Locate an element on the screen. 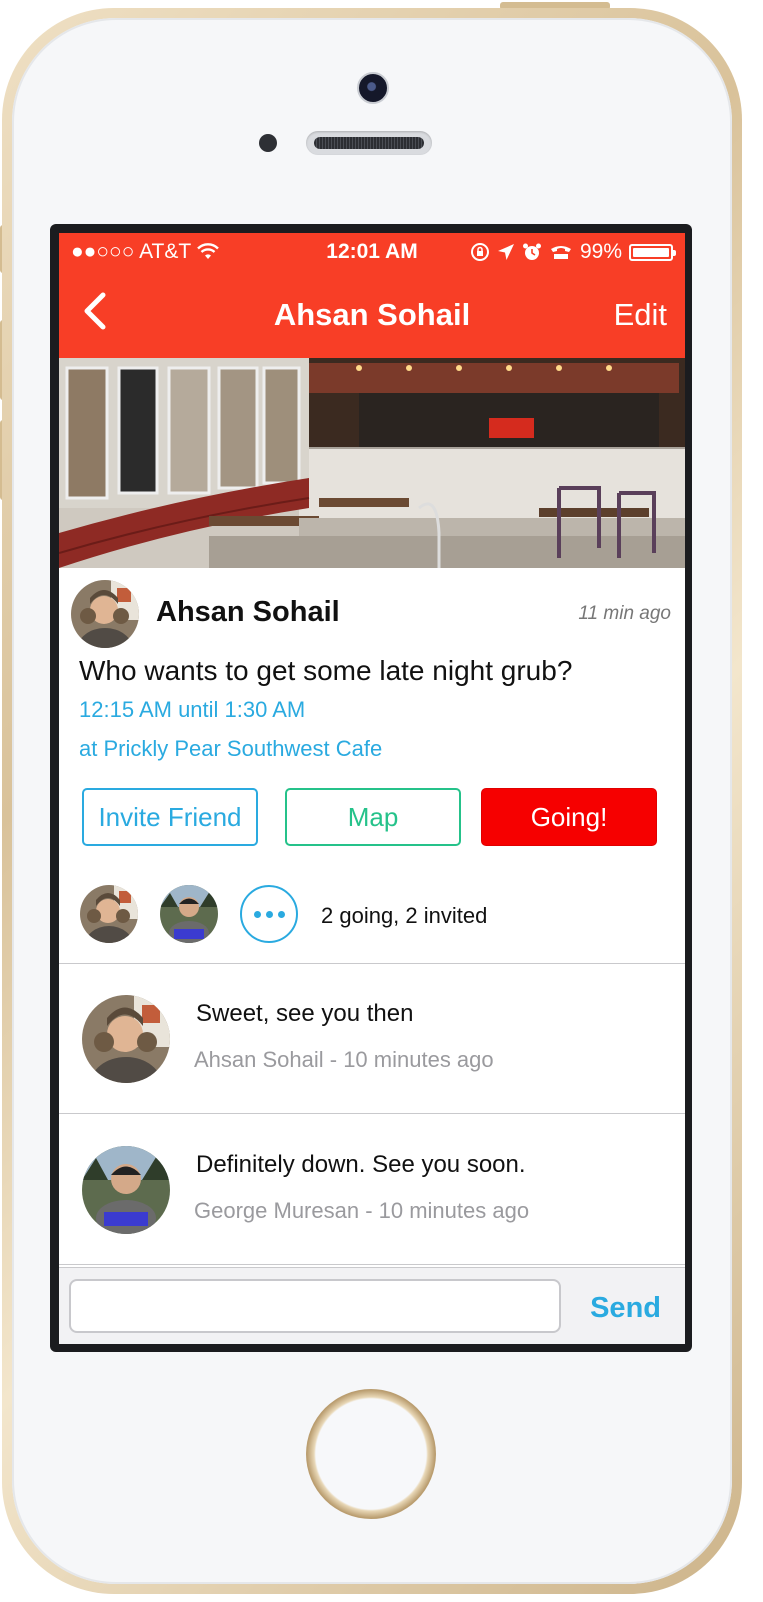  comment-meta: Ahsan Sohail - 10 minutes ago is located at coordinates (344, 1059).